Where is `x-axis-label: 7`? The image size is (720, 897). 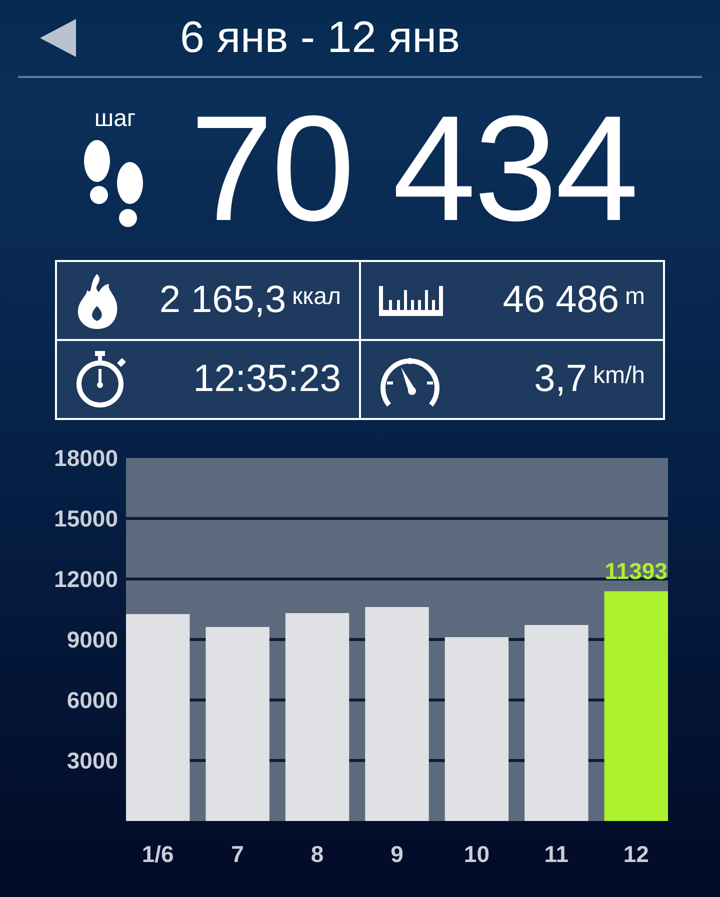
x-axis-label: 7 is located at coordinates (237, 854).